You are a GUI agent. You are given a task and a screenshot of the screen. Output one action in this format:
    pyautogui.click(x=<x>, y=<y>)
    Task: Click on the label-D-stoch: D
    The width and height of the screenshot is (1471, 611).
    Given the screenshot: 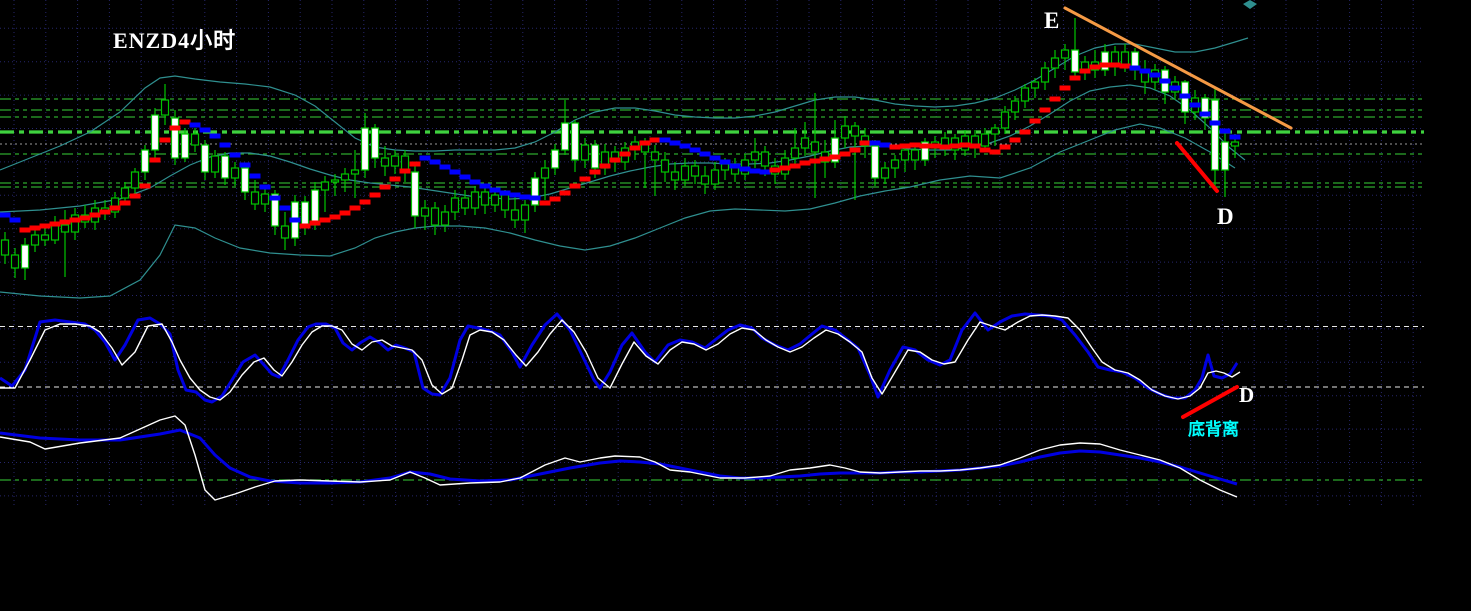 What is the action you would take?
    pyautogui.click(x=1246, y=395)
    